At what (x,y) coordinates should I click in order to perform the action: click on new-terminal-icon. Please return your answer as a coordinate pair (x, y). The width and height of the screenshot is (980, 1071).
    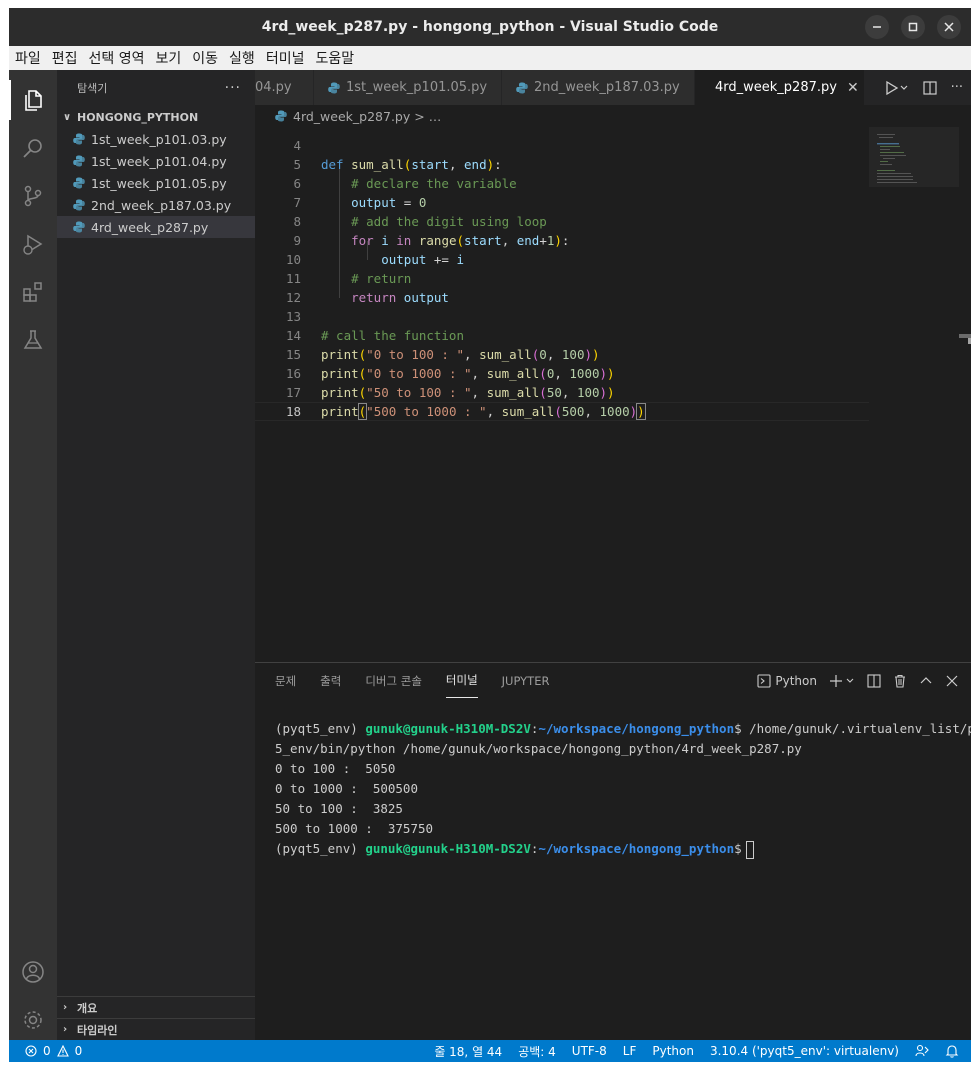
    Looking at the image, I should click on (842, 681).